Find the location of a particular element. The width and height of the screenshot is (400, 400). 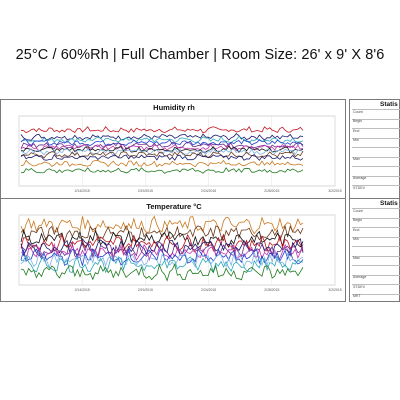

stats-row-label: MKT is located at coordinates (357, 296).